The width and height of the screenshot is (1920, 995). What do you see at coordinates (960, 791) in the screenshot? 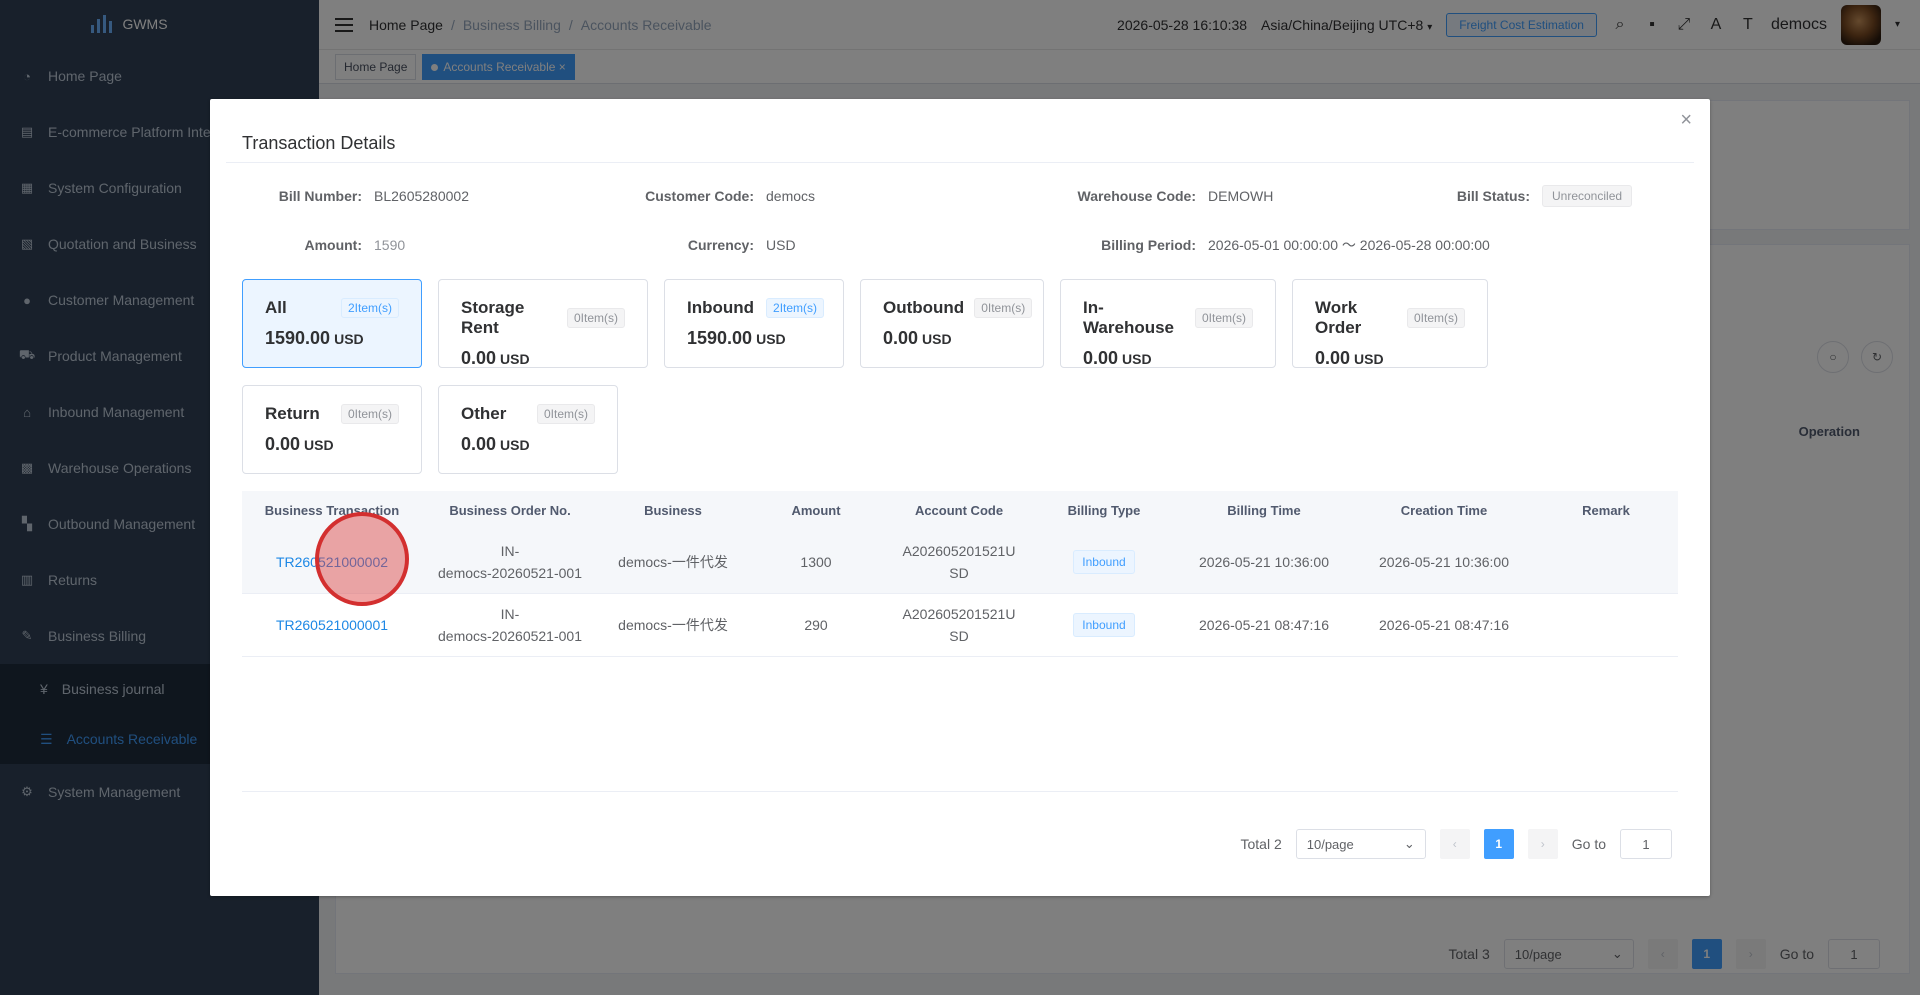
I see `table-bottom-divider` at bounding box center [960, 791].